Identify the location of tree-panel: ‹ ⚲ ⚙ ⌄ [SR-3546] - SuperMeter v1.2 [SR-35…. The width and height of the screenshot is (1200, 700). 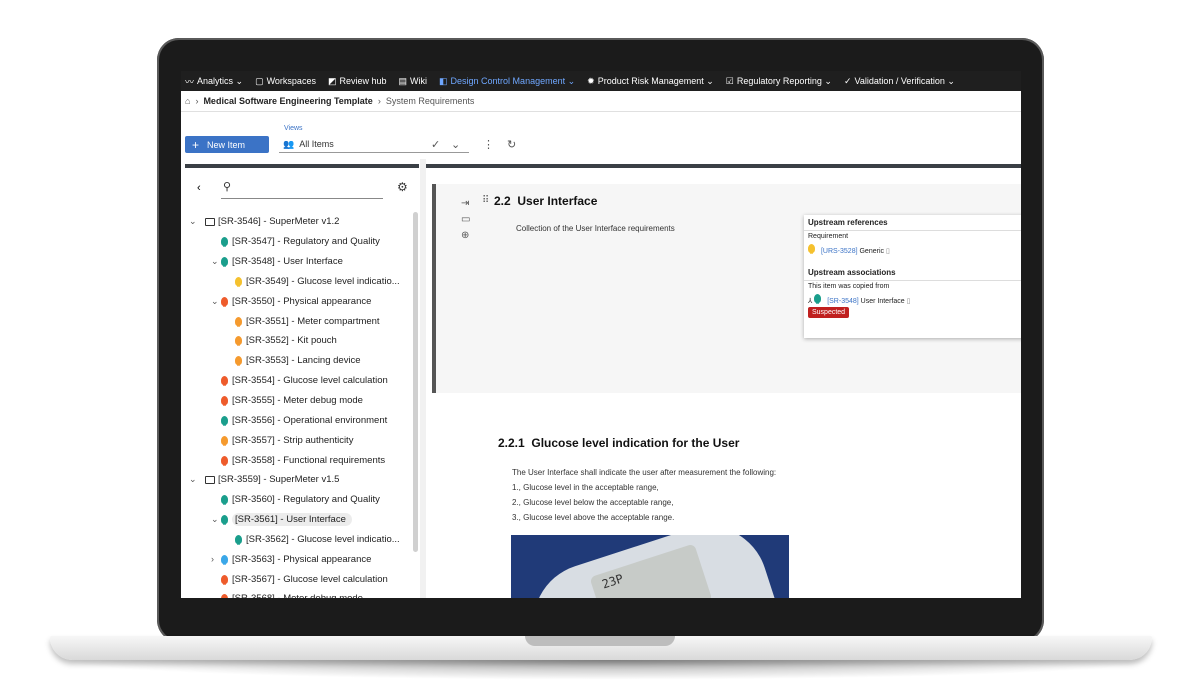
(302, 381).